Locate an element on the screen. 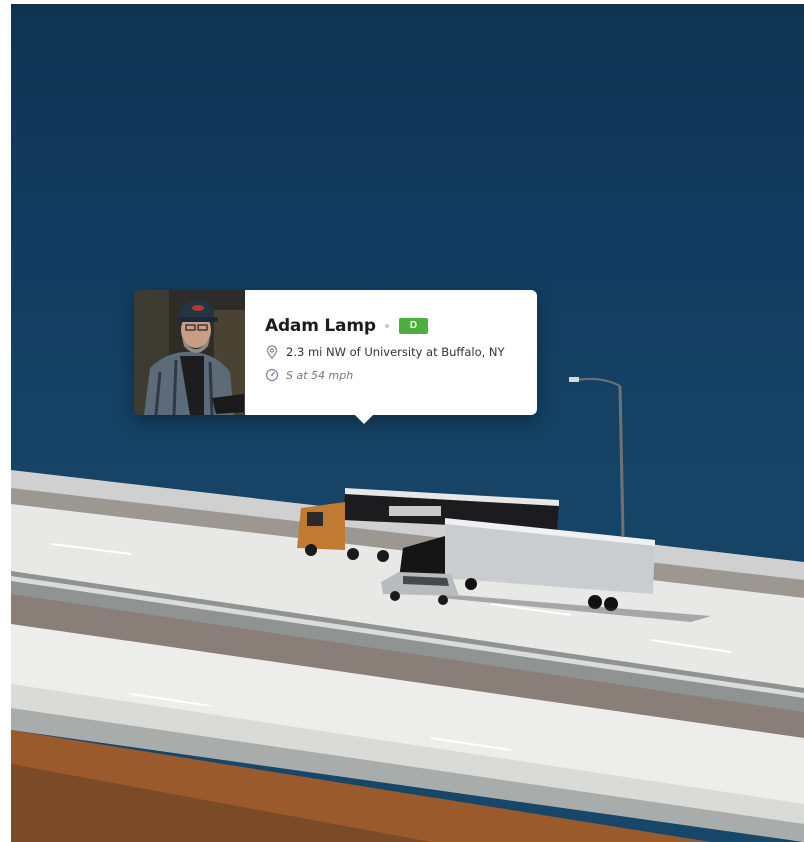 This screenshot has width=804, height=842. speed-text: S at 54 mph is located at coordinates (320, 375).